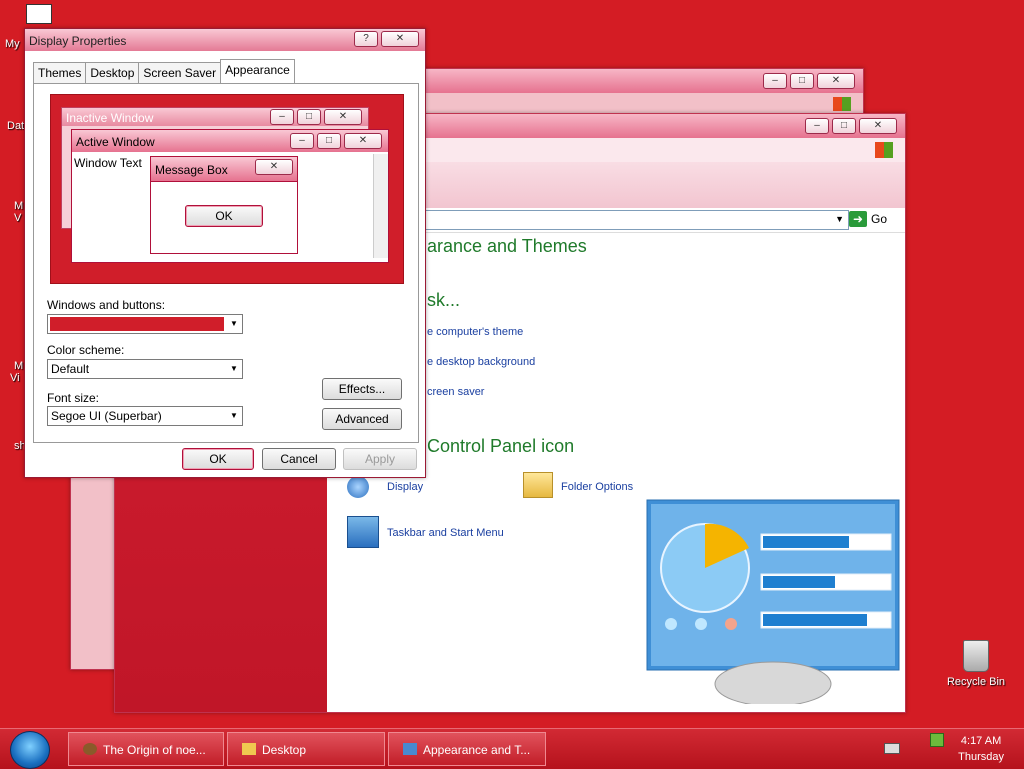 Image resolution: width=1024 pixels, height=769 pixels. I want to click on color-scheme-label: Color scheme:, so click(86, 350).